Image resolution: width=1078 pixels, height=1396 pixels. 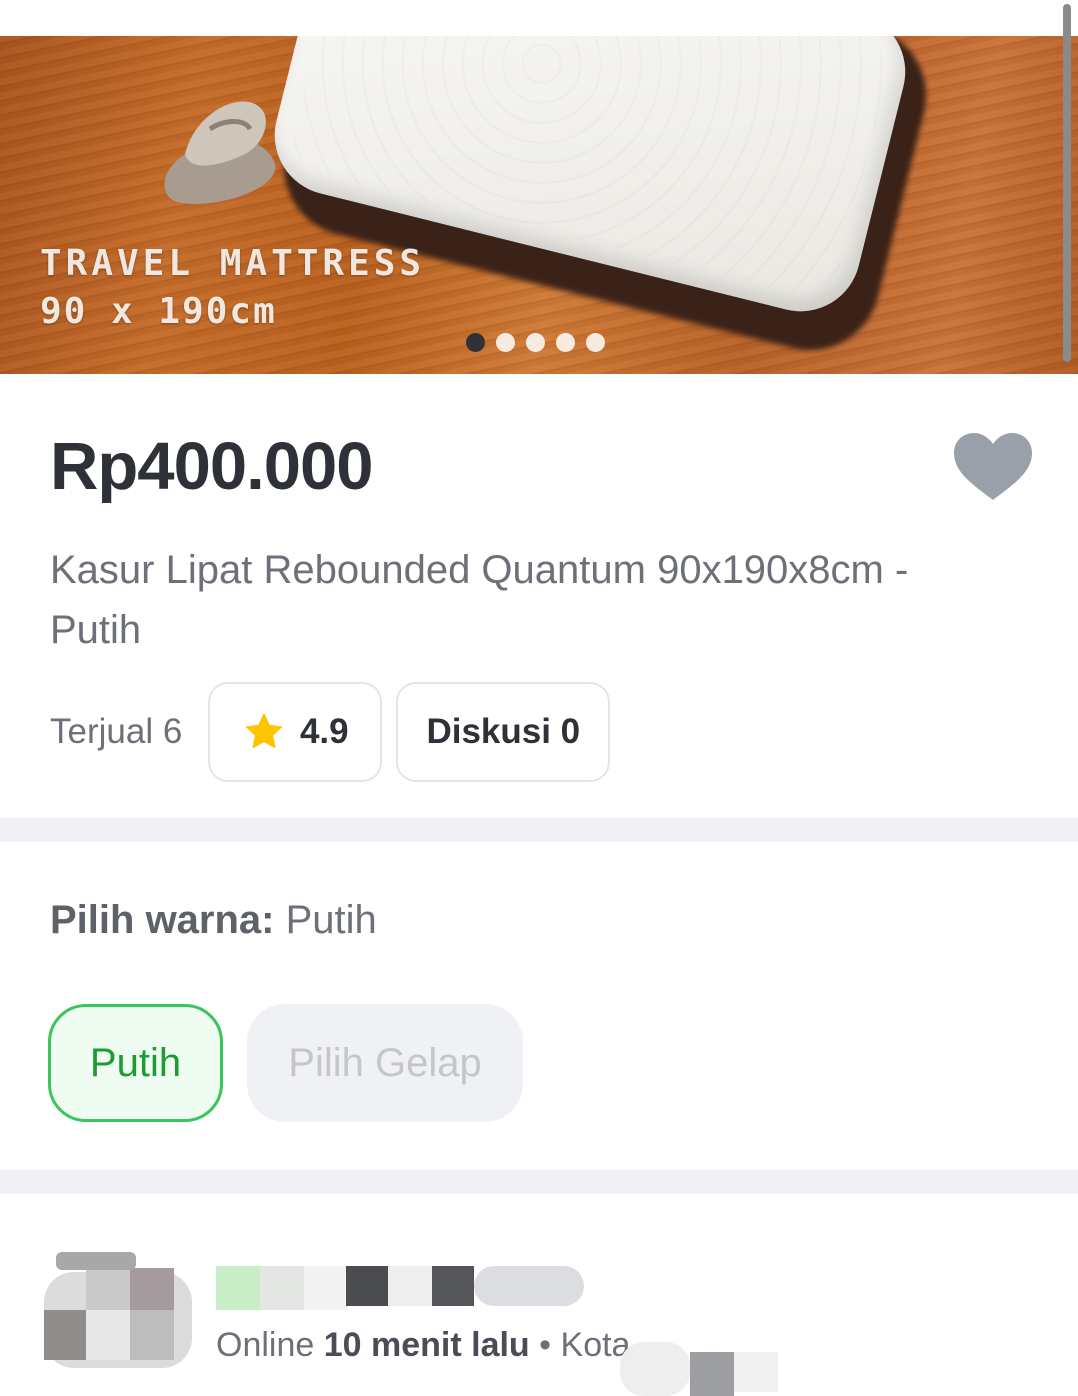 I want to click on variant-option-pilih-gelap: Pilih Gelap, so click(x=385, y=1063).